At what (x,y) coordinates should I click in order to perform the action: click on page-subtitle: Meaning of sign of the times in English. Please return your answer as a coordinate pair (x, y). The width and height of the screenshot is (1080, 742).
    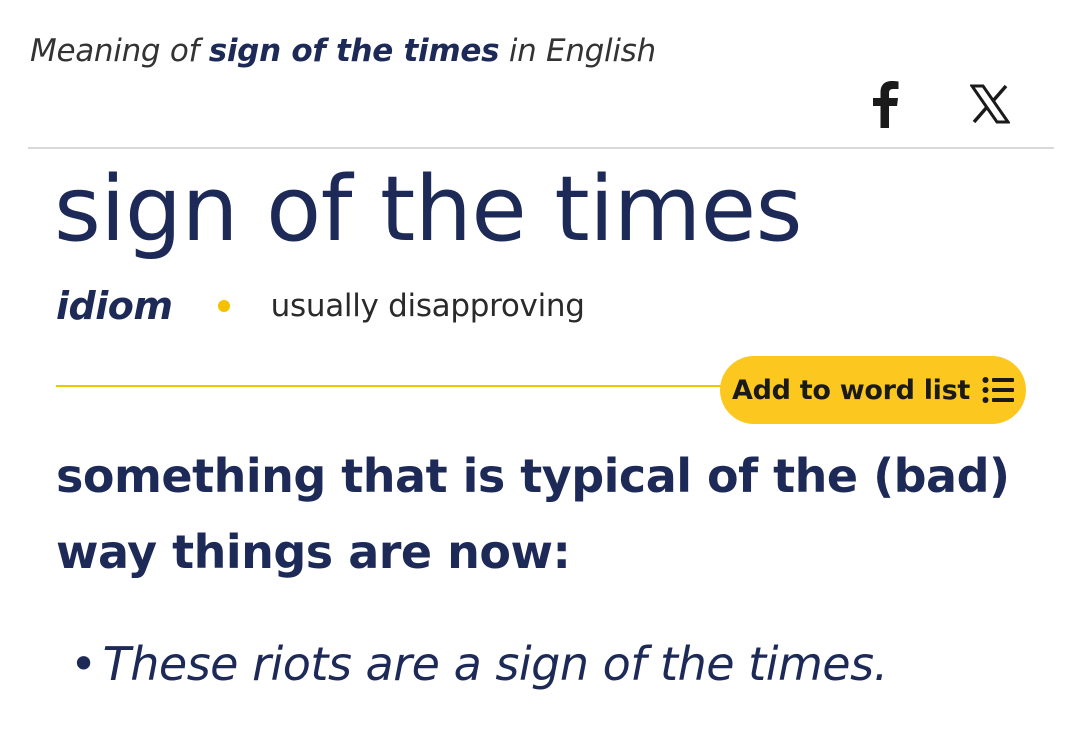
    Looking at the image, I should click on (343, 51).